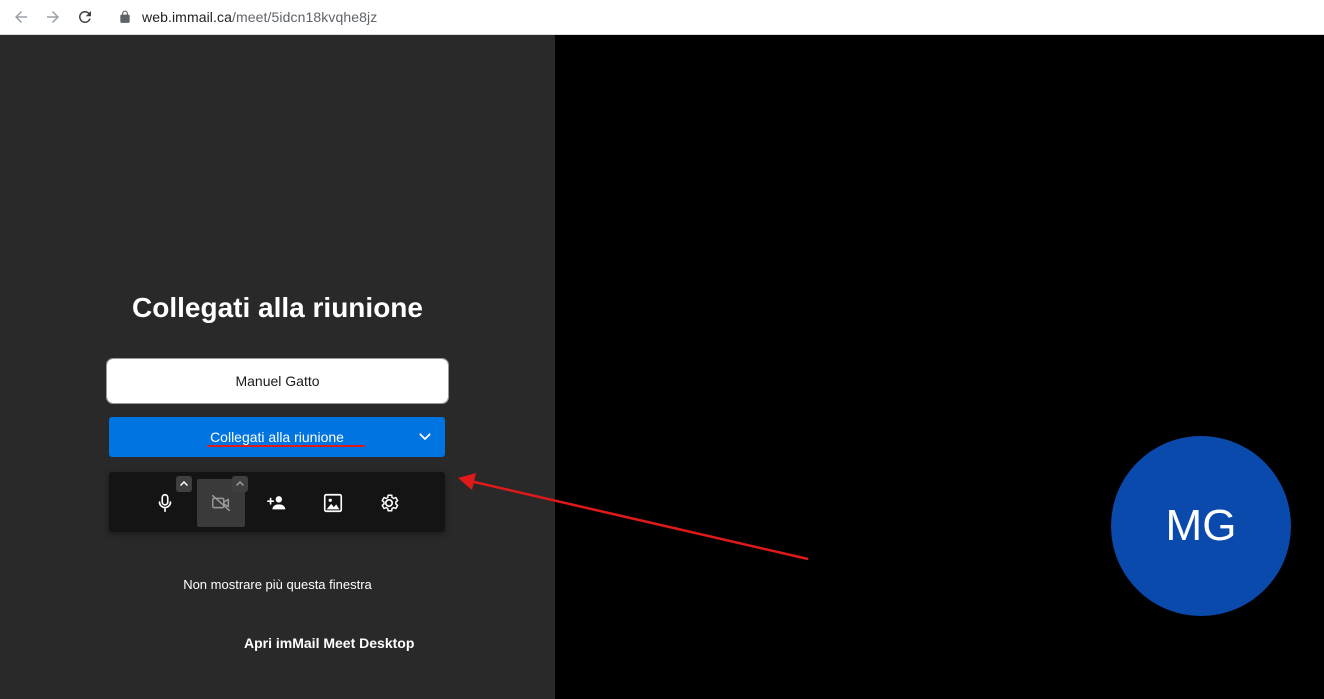  I want to click on avatar: MG, so click(1201, 526).